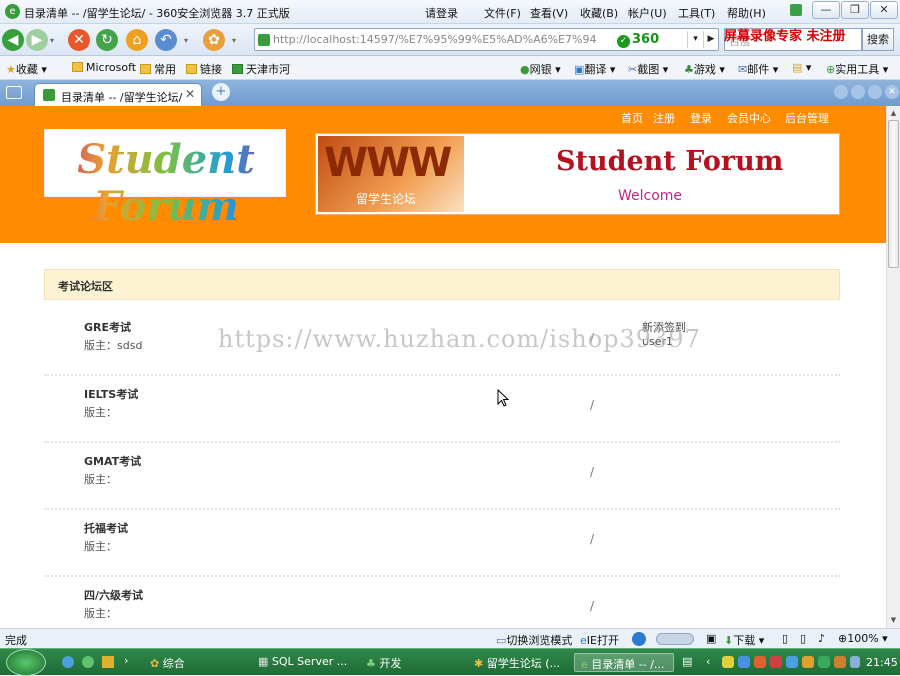 Image resolution: width=900 pixels, height=676 pixels. I want to click on nav-admin: 后台管理, so click(807, 118).